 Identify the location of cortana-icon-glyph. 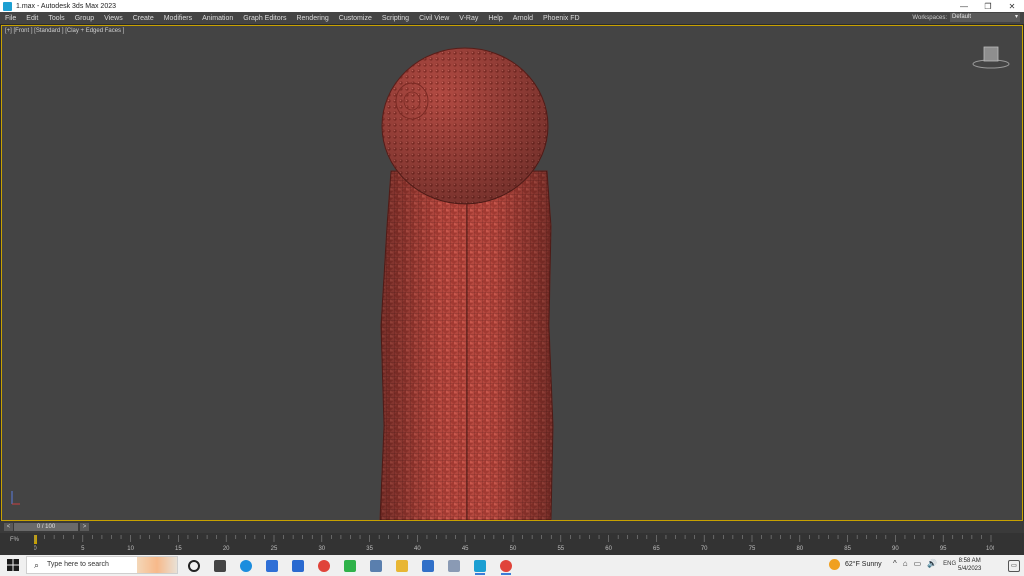
(194, 565).